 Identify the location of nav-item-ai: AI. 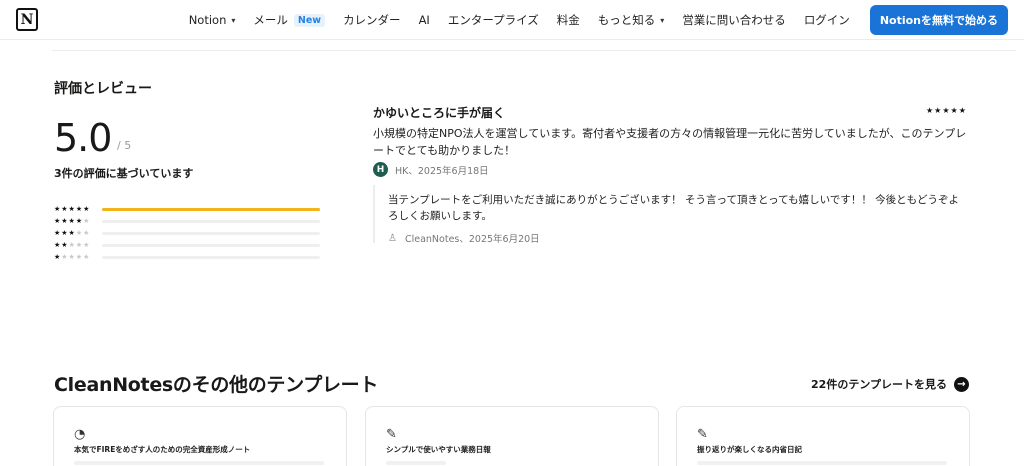
(424, 20).